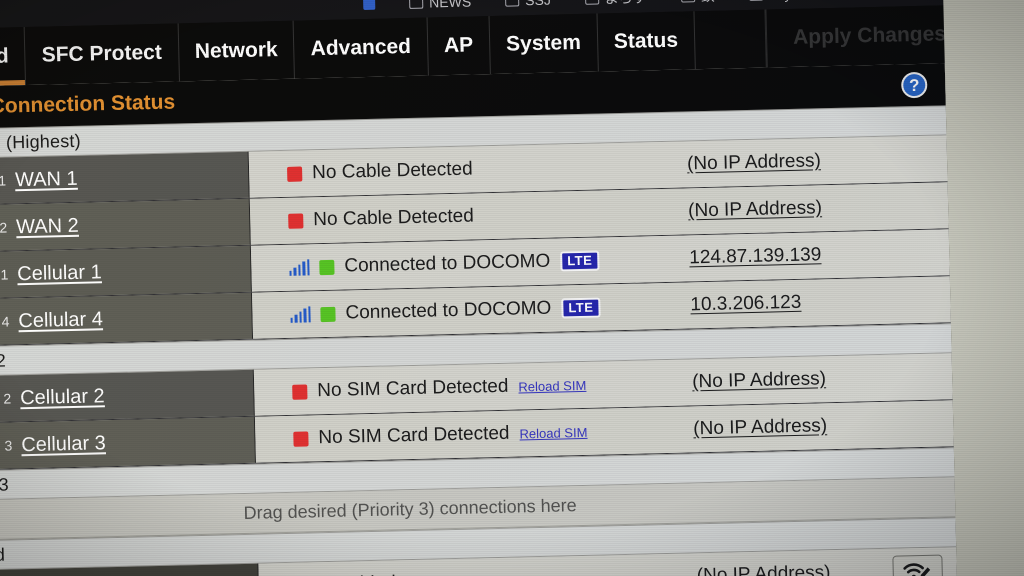 Image resolution: width=1024 pixels, height=576 pixels. I want to click on tab-ap: AP, so click(459, 46).